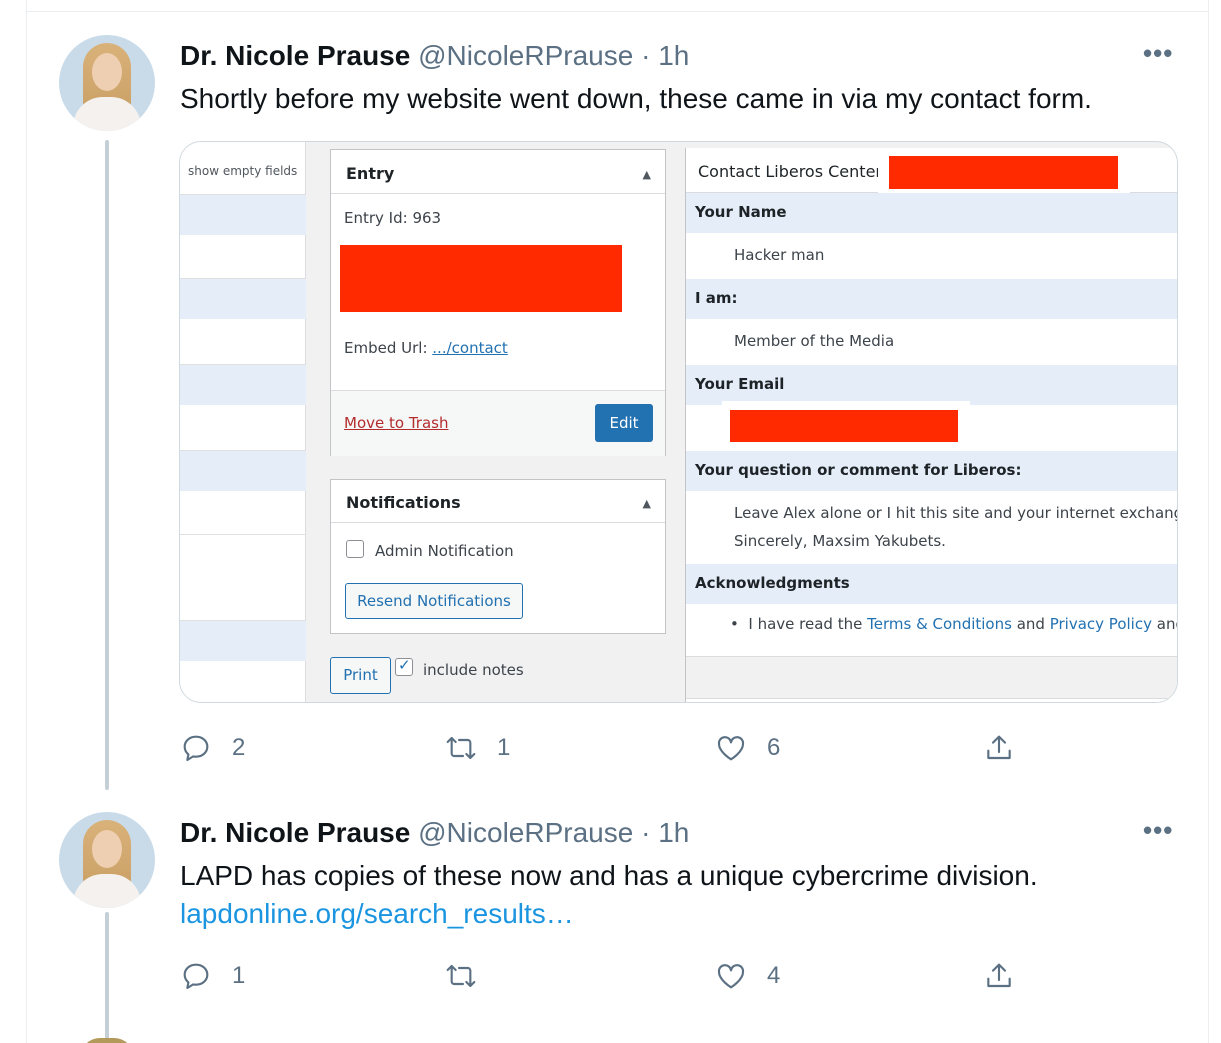 Image resolution: width=1221 pixels, height=1043 pixels. I want to click on field-value: Hacker man, so click(779, 255).